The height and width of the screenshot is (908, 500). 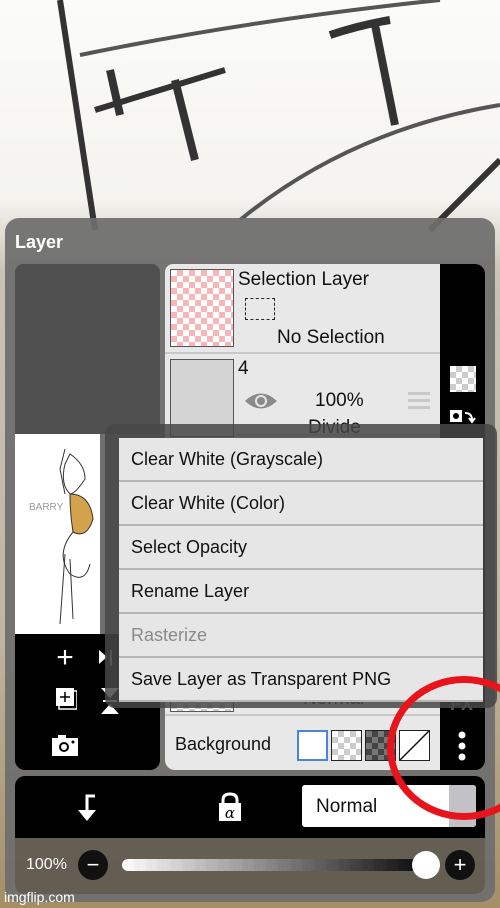 What do you see at coordinates (76, 536) in the screenshot?
I see `character-sketch` at bounding box center [76, 536].